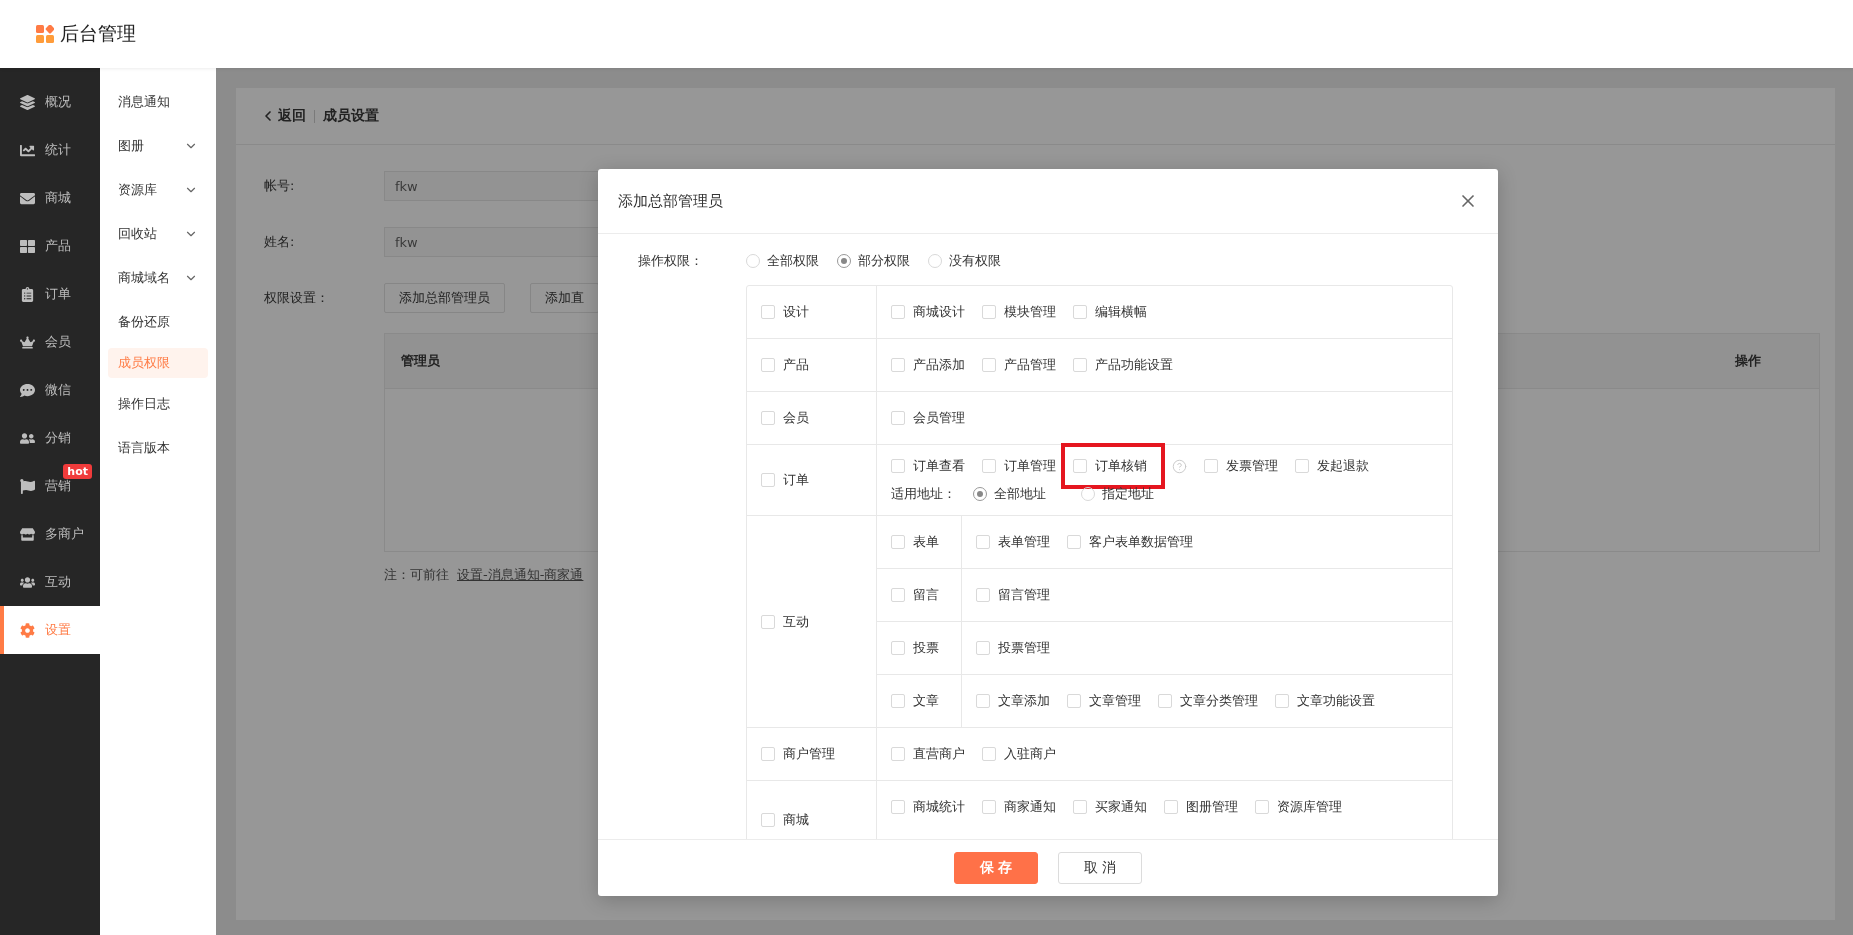  I want to click on permission-checkbox: 会员管理, so click(928, 418).